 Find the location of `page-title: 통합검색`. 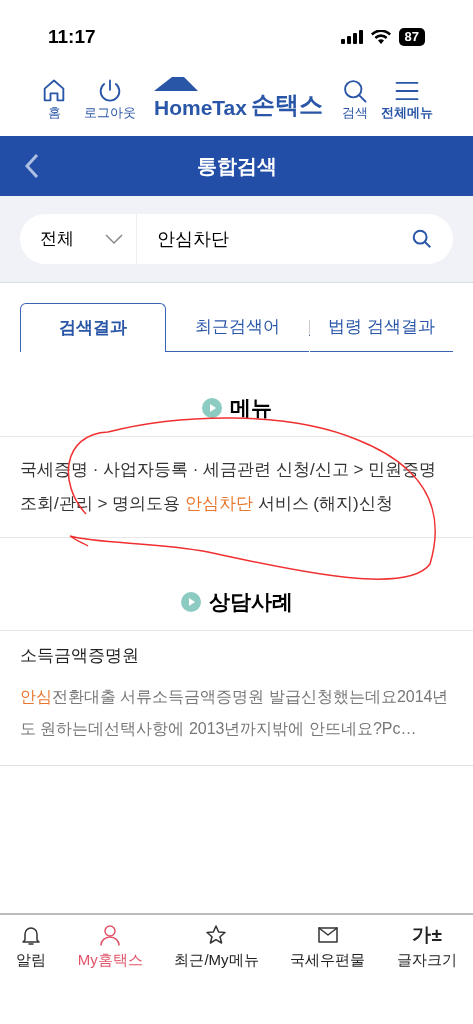

page-title: 통합검색 is located at coordinates (236, 166).